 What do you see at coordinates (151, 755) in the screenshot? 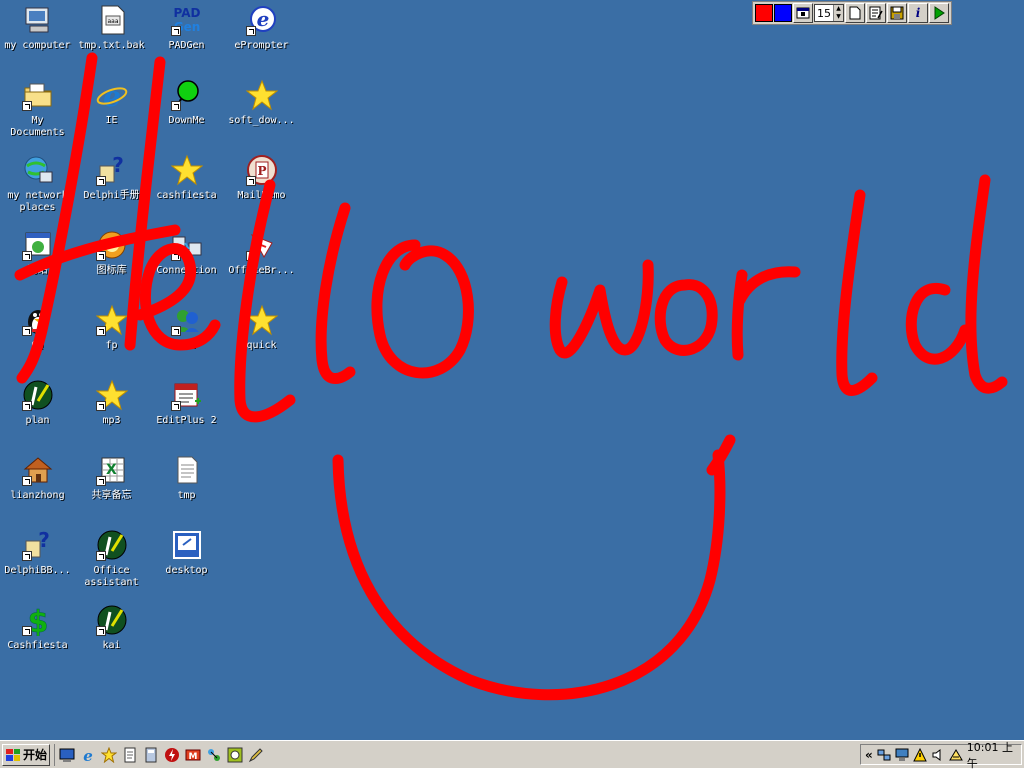
I see `calculator-icon` at bounding box center [151, 755].